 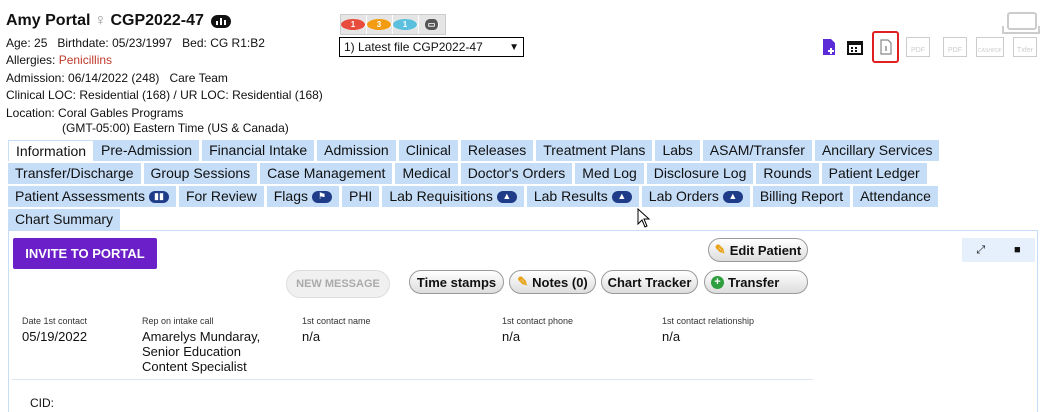 What do you see at coordinates (48, 20) in the screenshot?
I see `patient-name: Amy Portal` at bounding box center [48, 20].